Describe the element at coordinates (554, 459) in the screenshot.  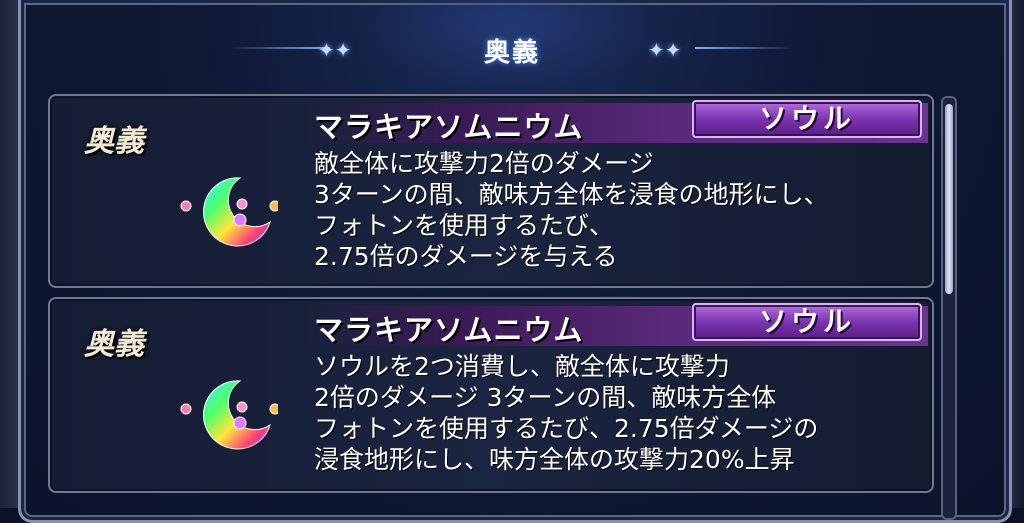
I see `description-line: 浸食地形にし、味方全体の攻撃力20%上昇` at that location.